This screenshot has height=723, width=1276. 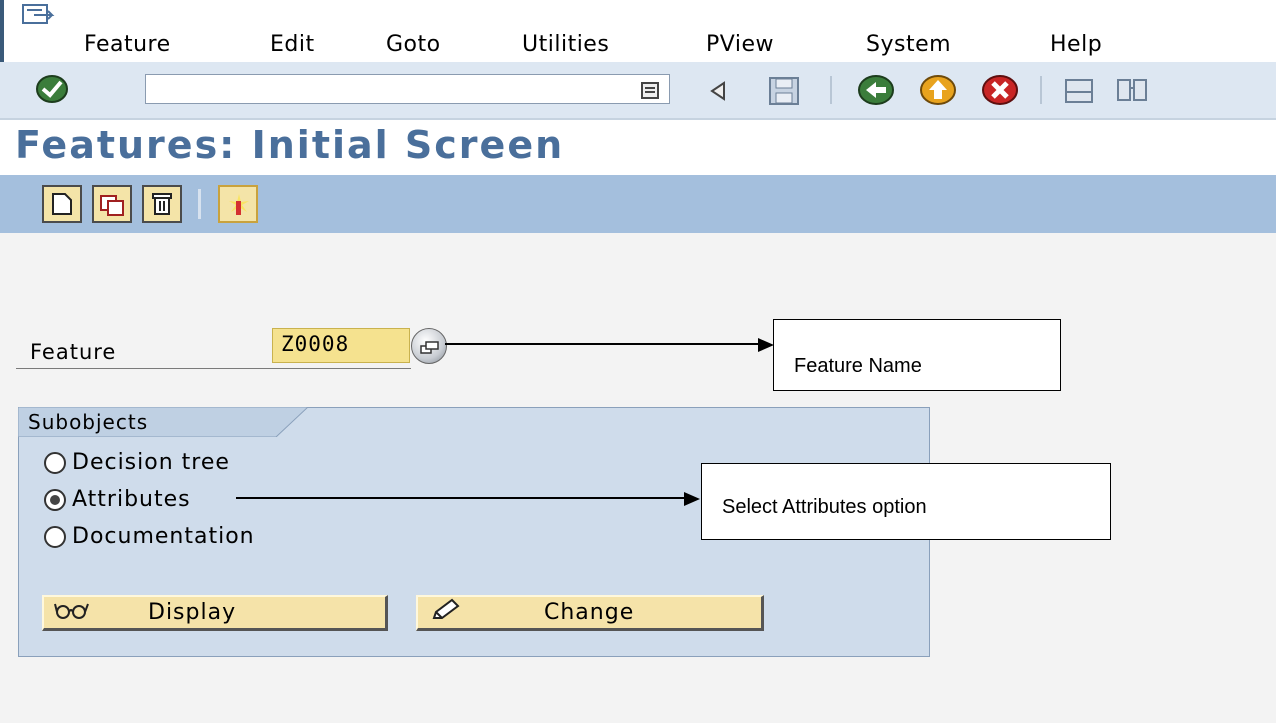 I want to click on radio-label: Attributes, so click(x=131, y=499).